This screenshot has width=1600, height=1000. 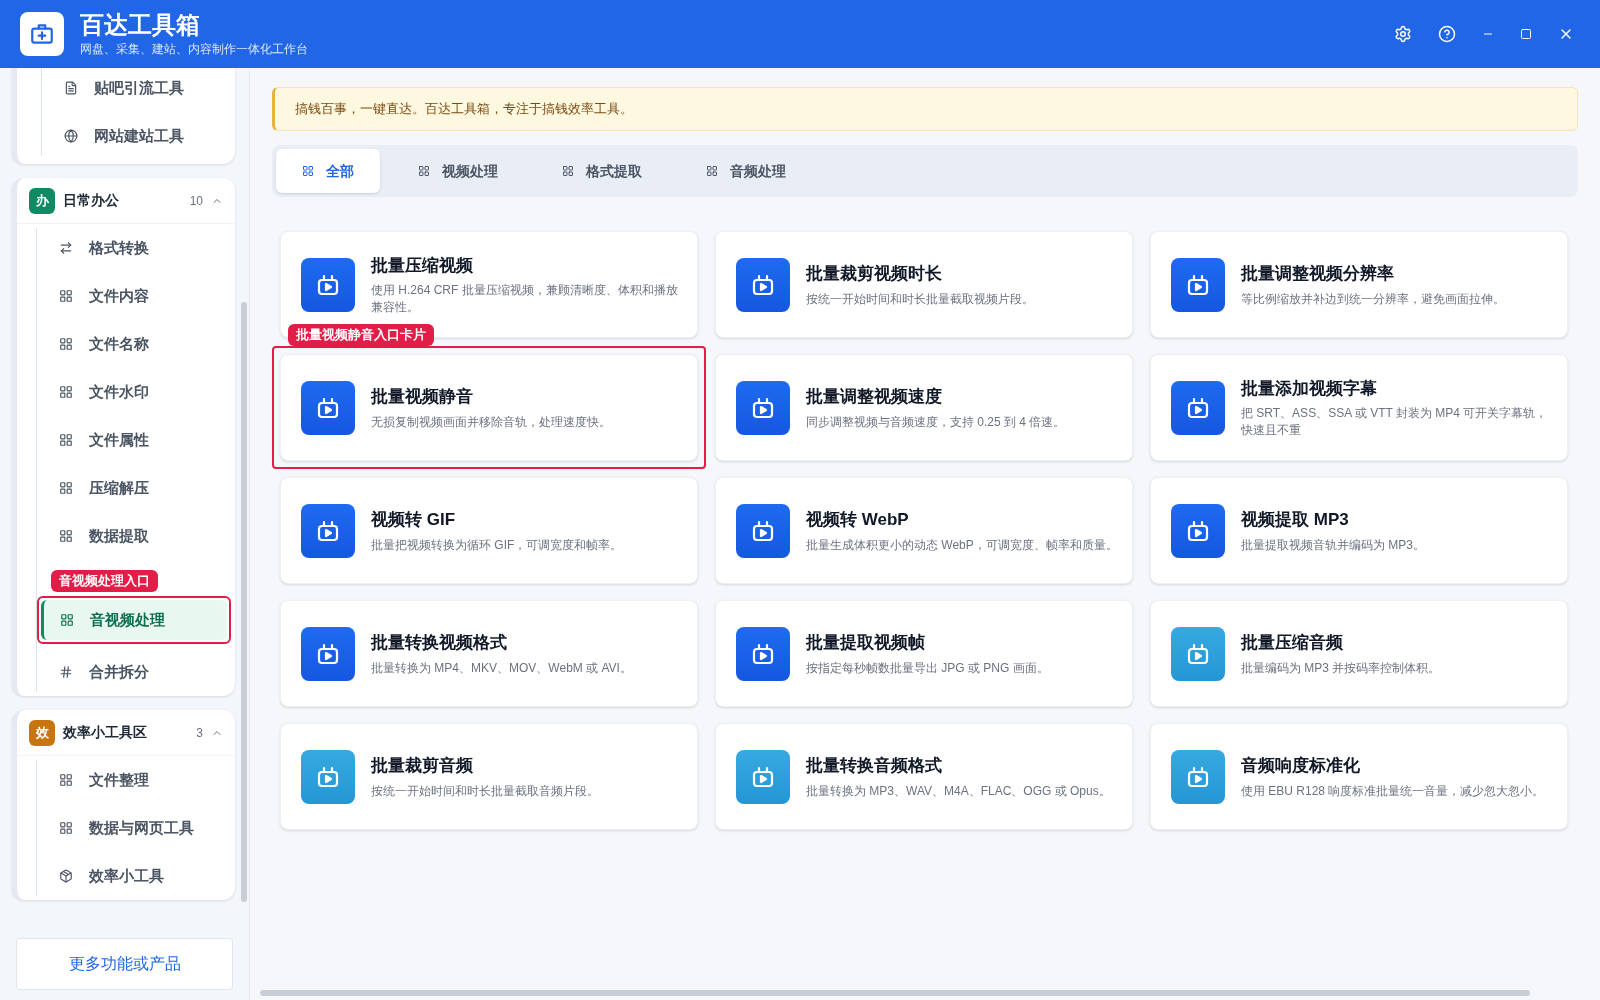 I want to click on card-title: 批量压缩音频, so click(x=1292, y=643).